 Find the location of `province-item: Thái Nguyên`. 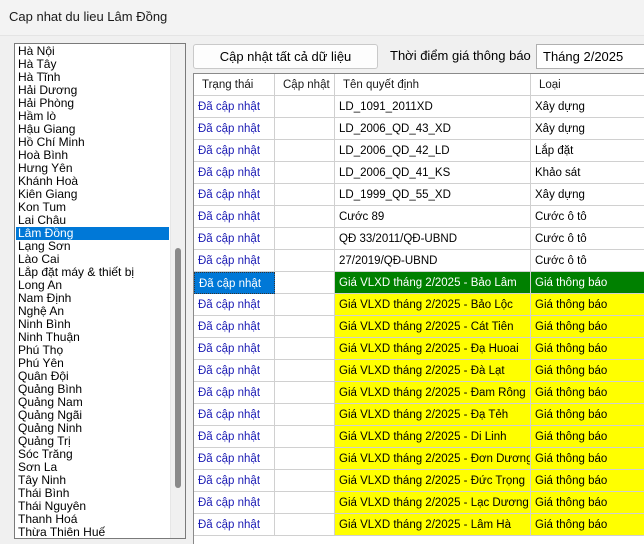

province-item: Thái Nguyên is located at coordinates (92, 506).